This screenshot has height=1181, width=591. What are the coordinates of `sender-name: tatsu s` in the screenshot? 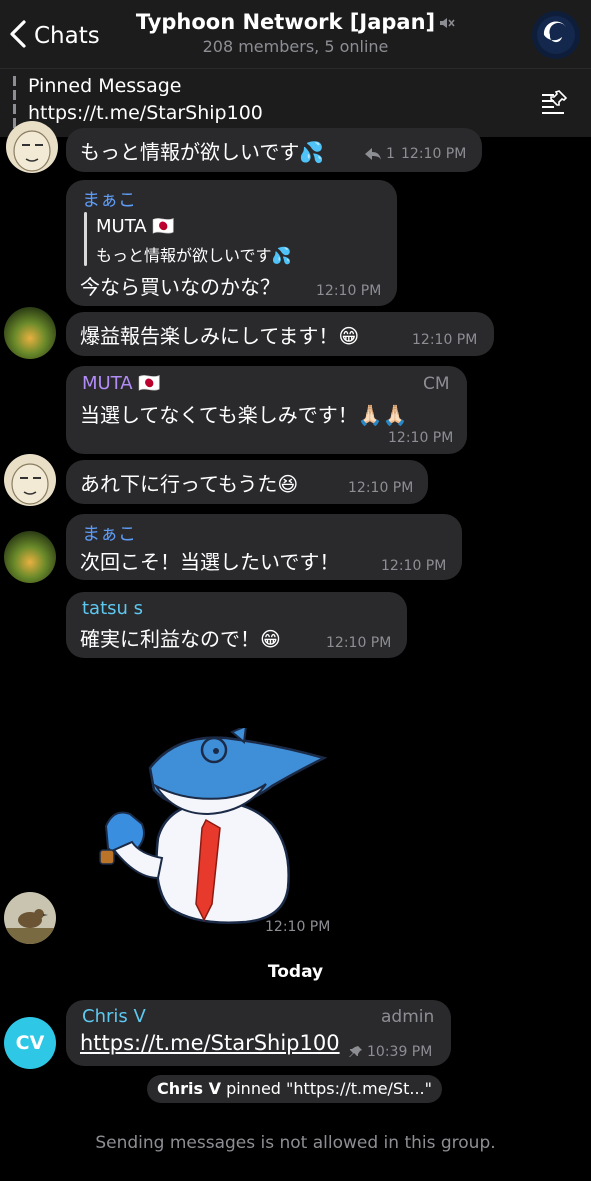 It's located at (112, 608).